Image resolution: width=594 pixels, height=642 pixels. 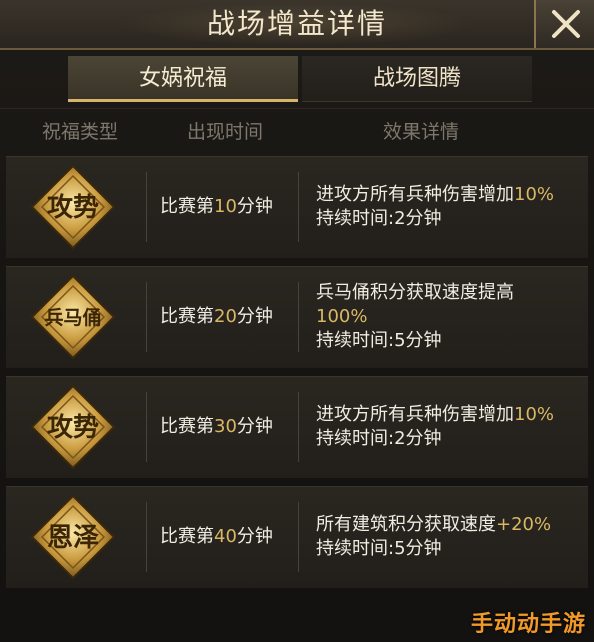 What do you see at coordinates (415, 292) in the screenshot?
I see `effect-line-1: 兵马俑积分获取速度提高` at bounding box center [415, 292].